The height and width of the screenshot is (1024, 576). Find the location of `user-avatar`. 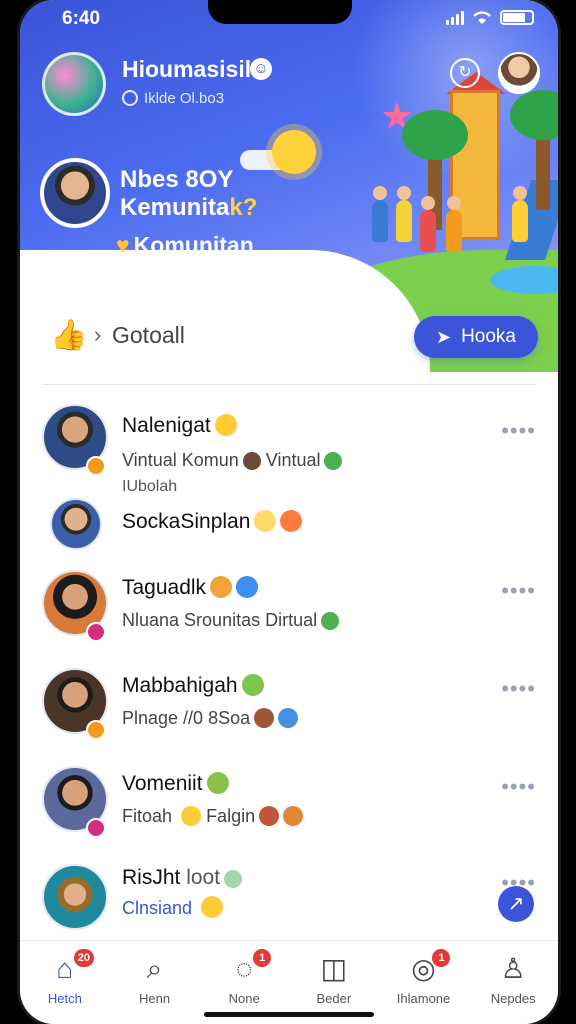

user-avatar is located at coordinates (74, 84).